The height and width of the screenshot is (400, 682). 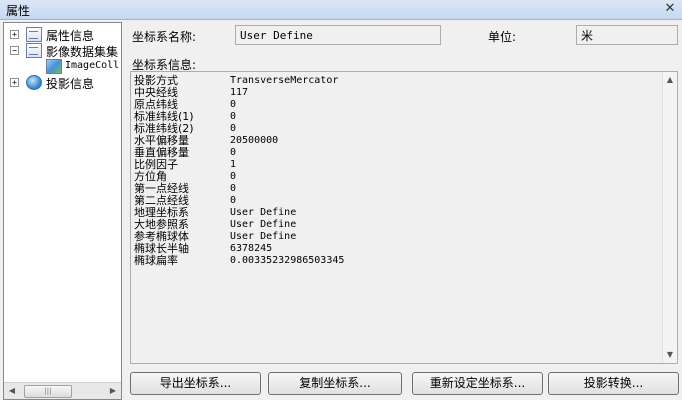 I want to click on unit-label: 单位:, so click(x=502, y=37).